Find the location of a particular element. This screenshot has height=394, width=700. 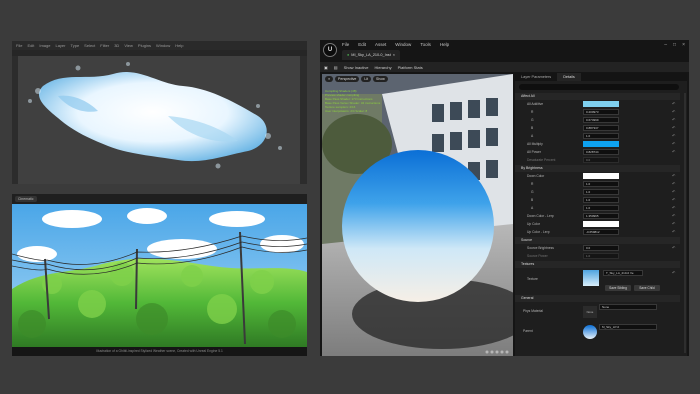

viewport-menu-icon: ≡ is located at coordinates (329, 79).